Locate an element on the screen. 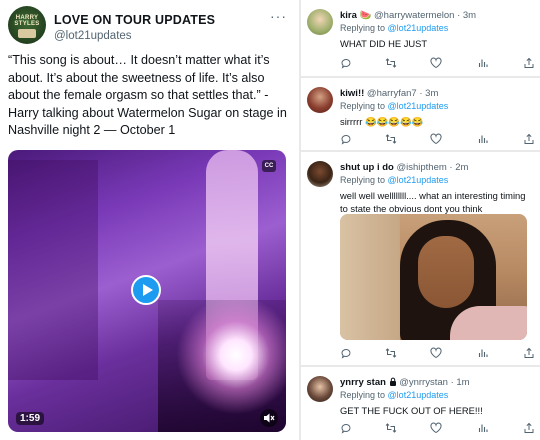 This screenshot has width=540, height=440. reply-author-handle: @harrywatermelon is located at coordinates (414, 15).